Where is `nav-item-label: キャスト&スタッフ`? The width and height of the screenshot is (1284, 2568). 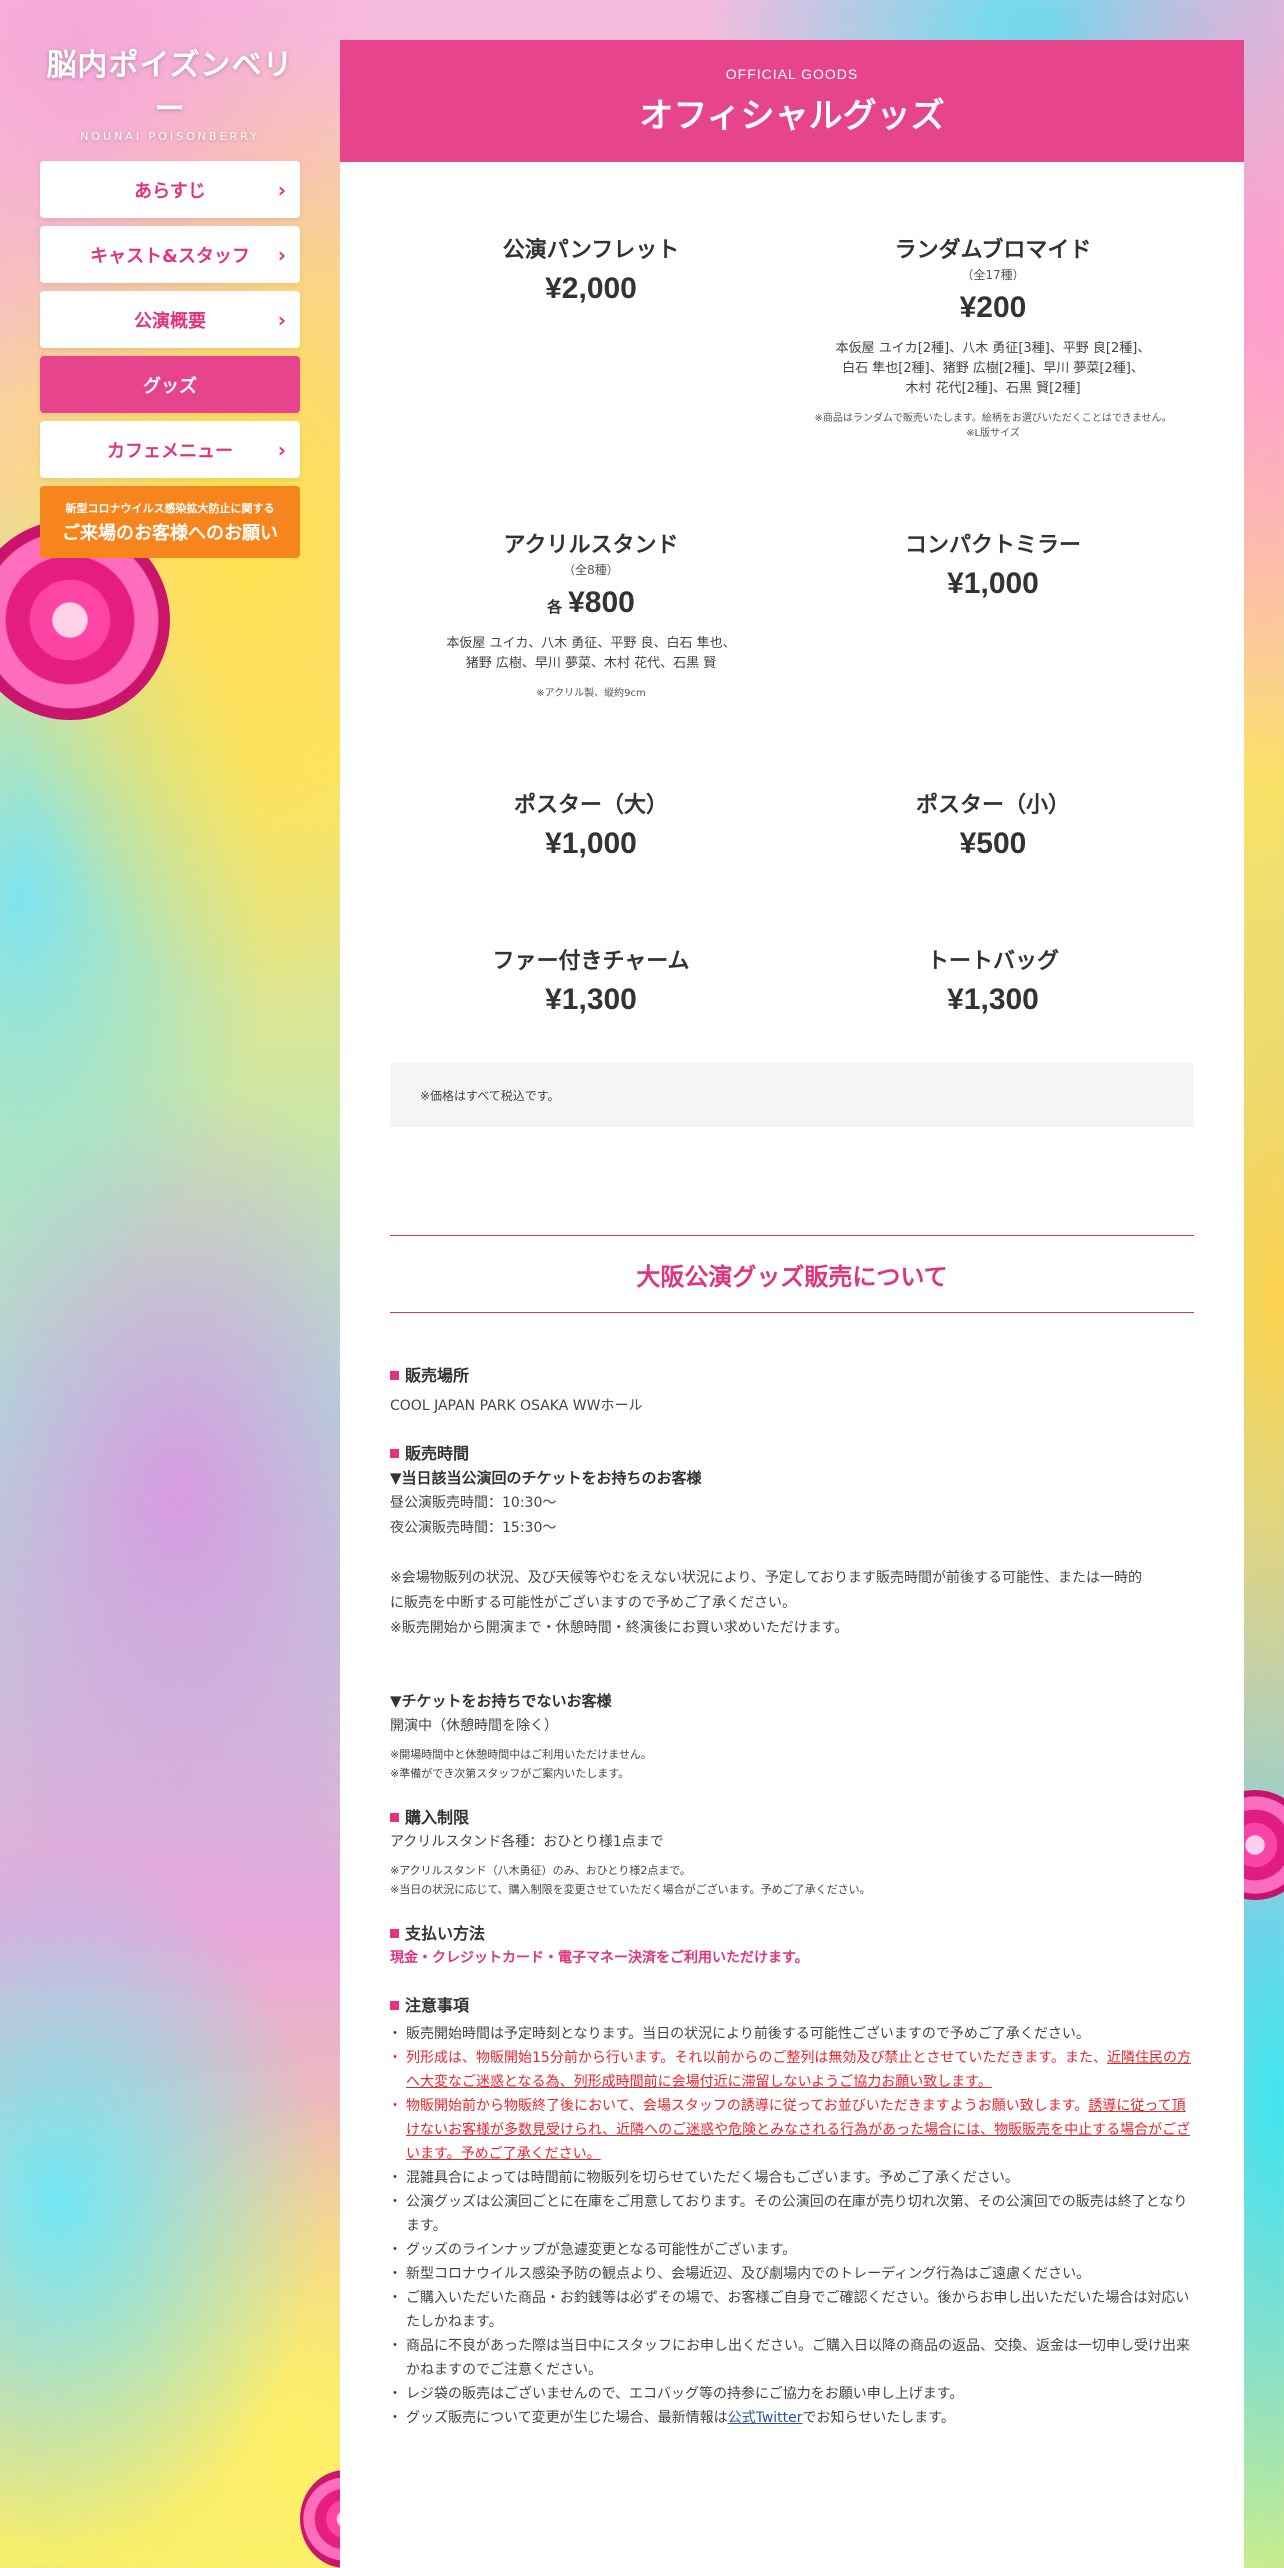 nav-item-label: キャスト&スタッフ is located at coordinates (170, 256).